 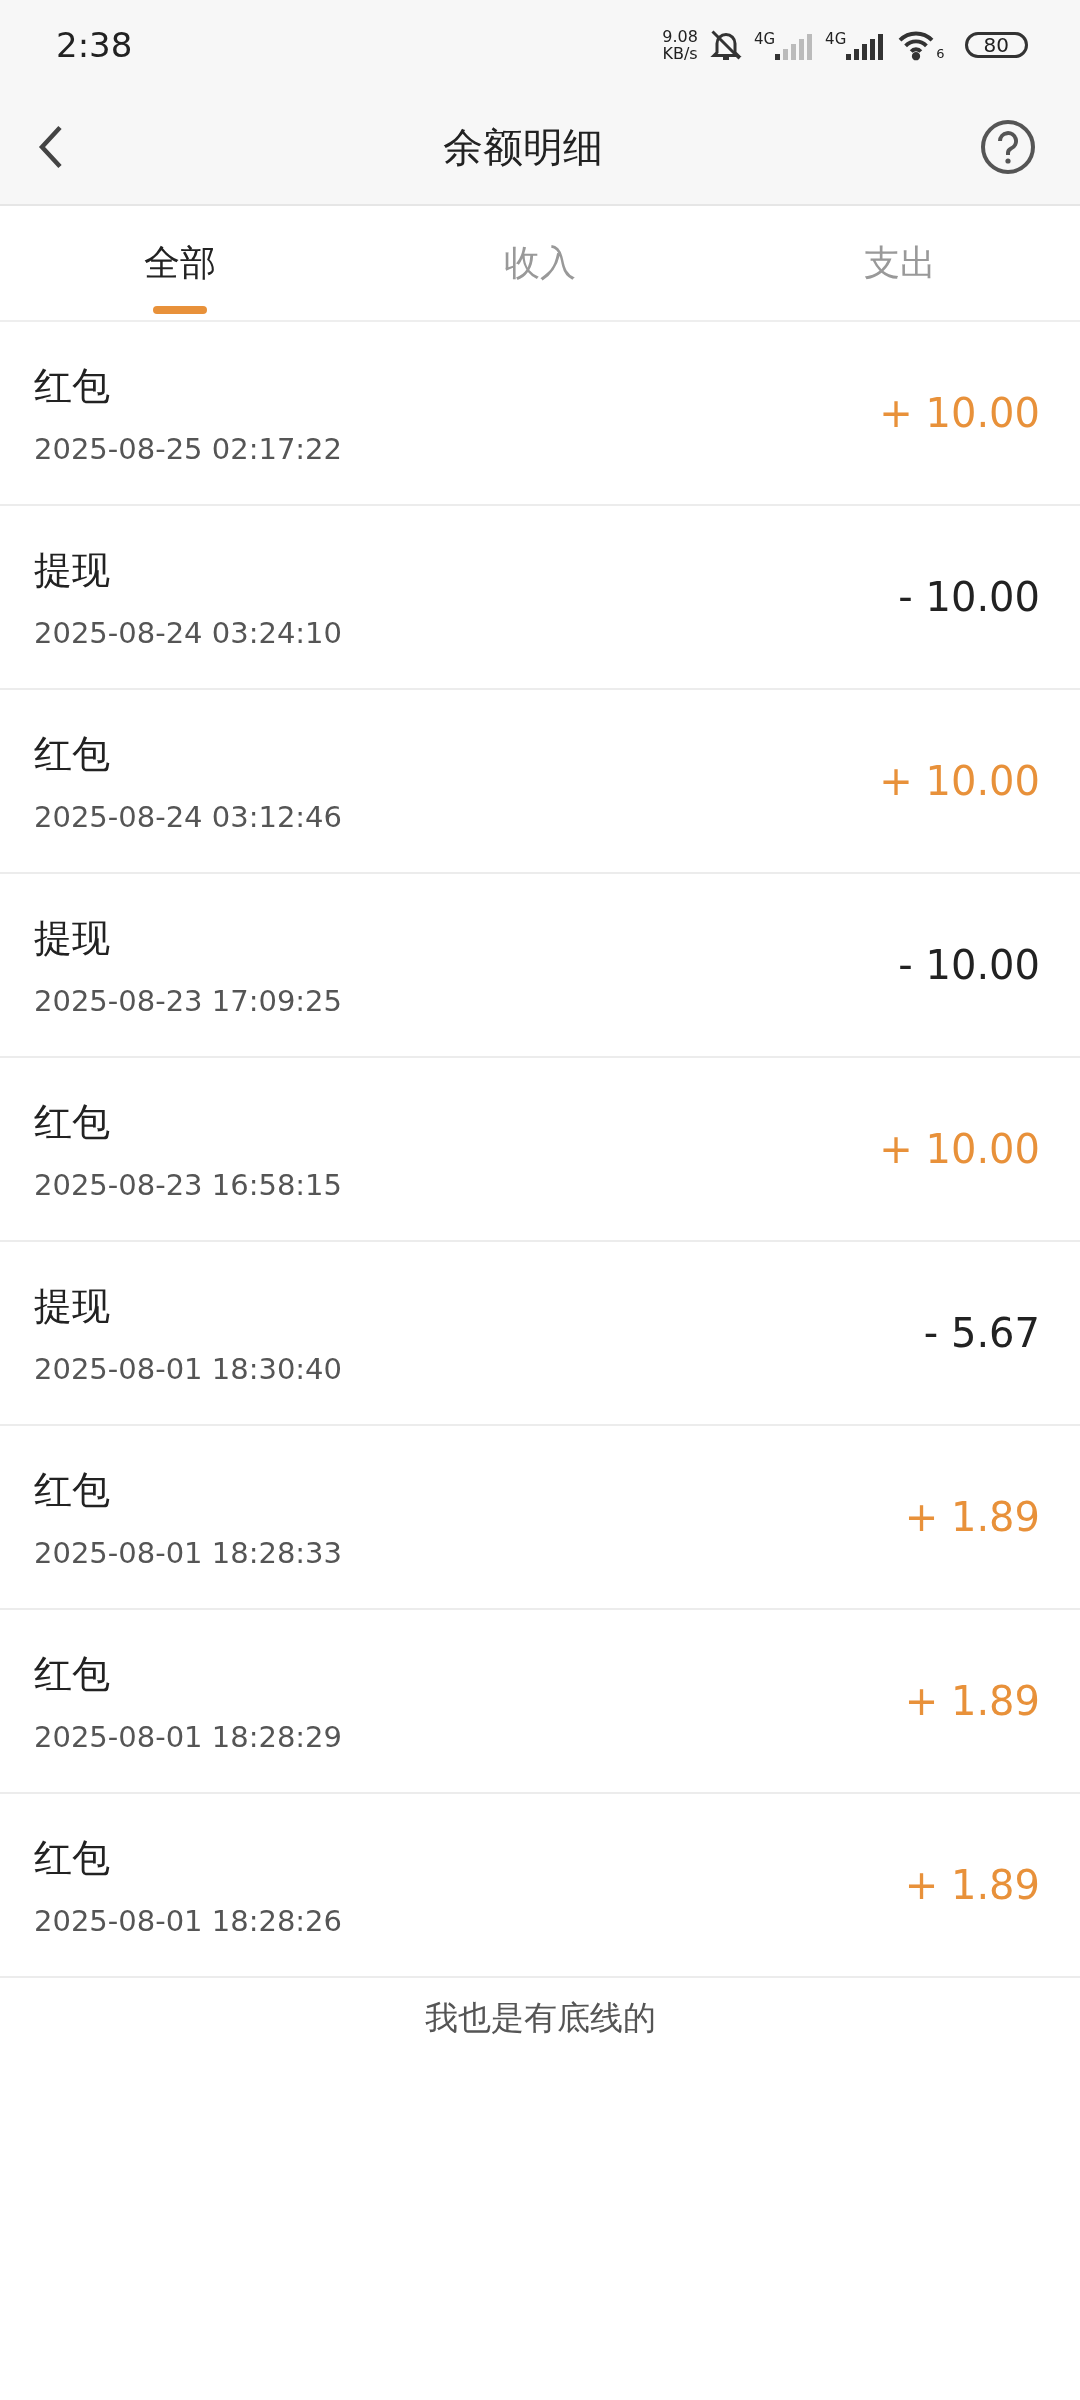 What do you see at coordinates (981, 1333) in the screenshot?
I see `record-amount: - 5.67` at bounding box center [981, 1333].